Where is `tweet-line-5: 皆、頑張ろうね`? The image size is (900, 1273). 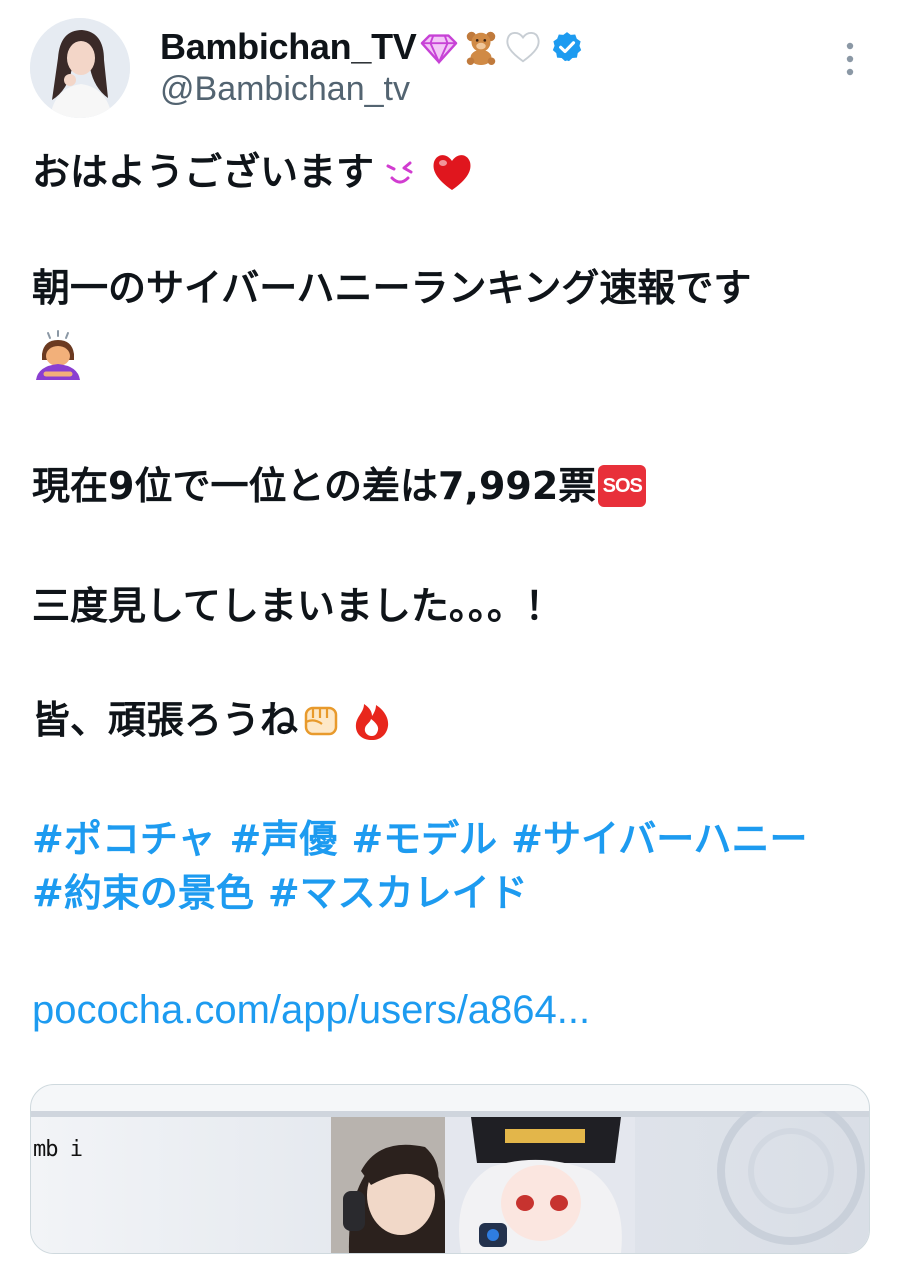 tweet-line-5: 皆、頑張ろうね is located at coordinates (213, 720).